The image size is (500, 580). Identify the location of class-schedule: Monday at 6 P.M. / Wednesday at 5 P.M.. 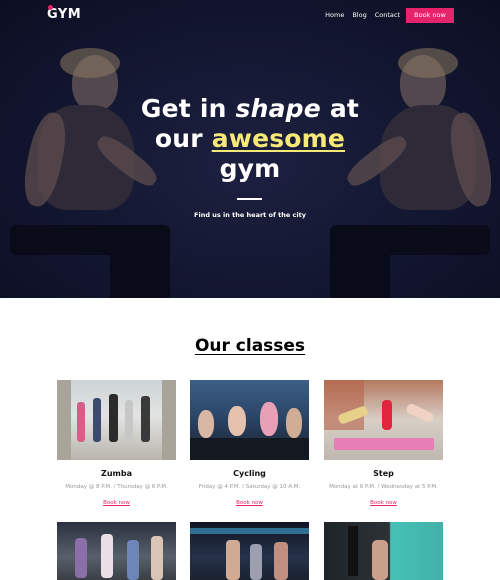
(383, 487).